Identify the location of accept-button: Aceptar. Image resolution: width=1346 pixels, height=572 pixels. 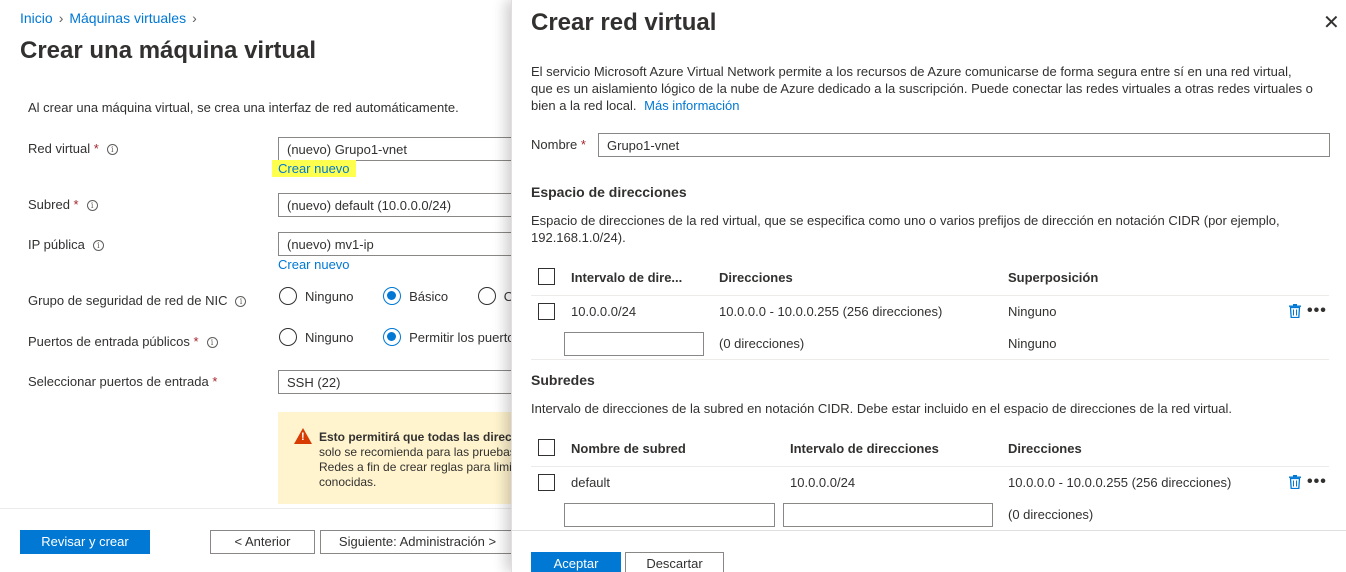
(576, 562).